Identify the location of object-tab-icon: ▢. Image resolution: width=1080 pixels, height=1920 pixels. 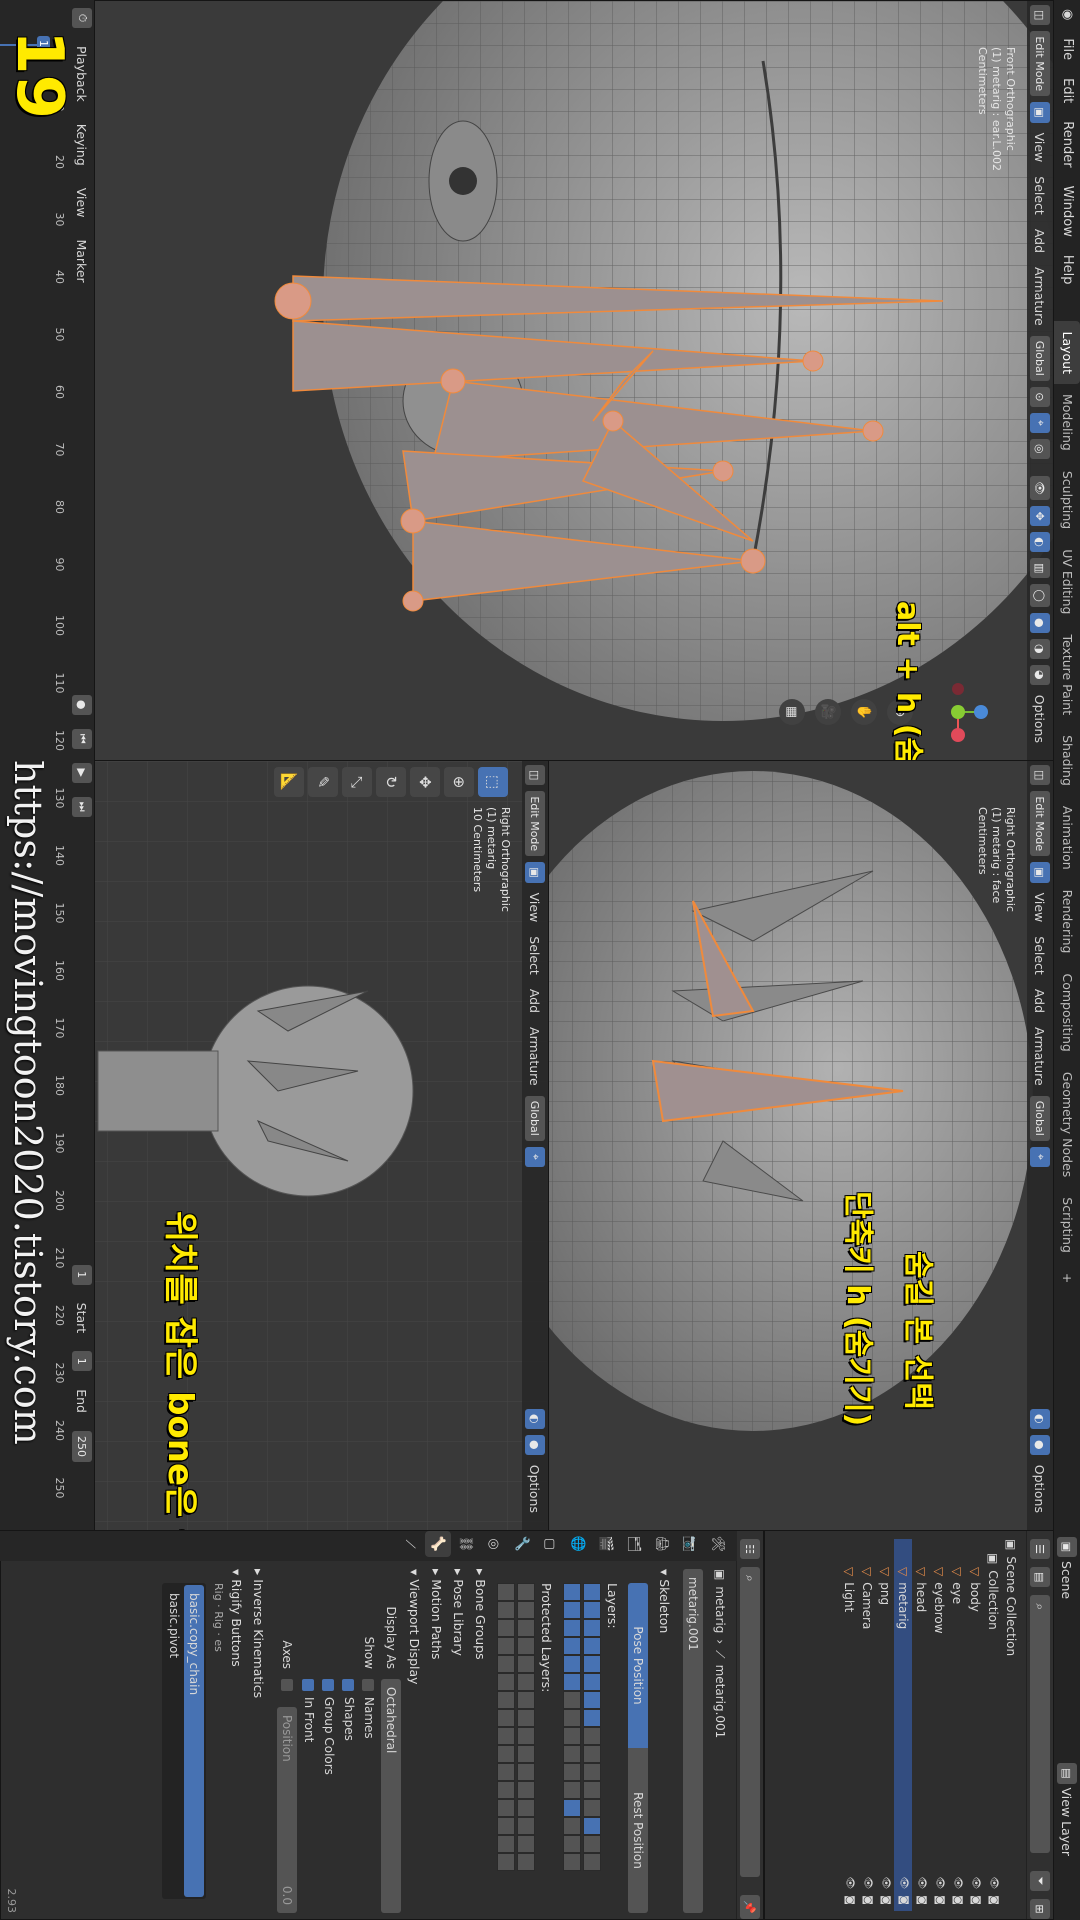
(550, 1544).